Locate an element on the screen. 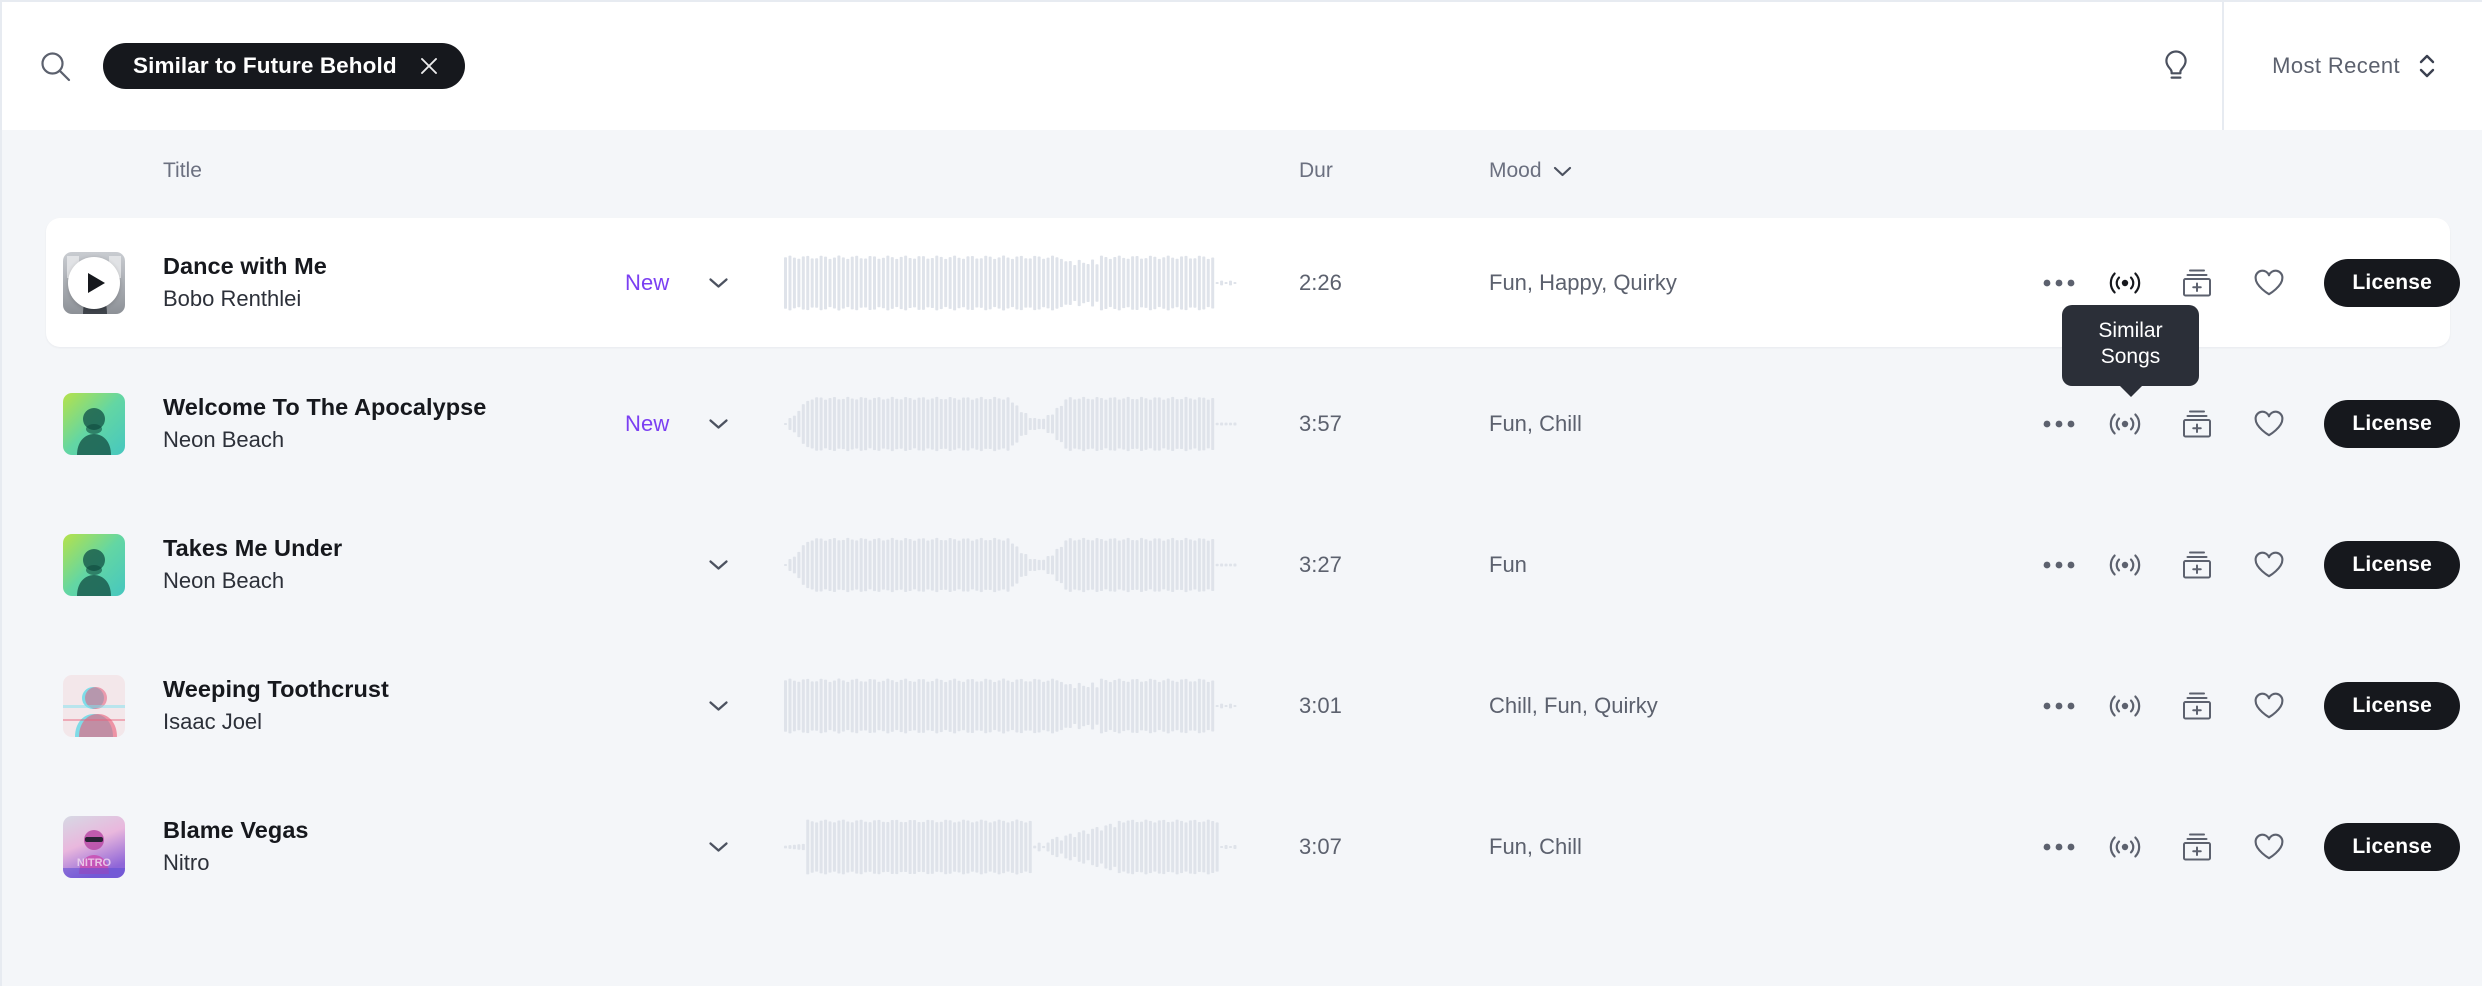 The width and height of the screenshot is (2482, 986). table-row: NITRO Blame Vegas Nitro 3:07 Fun, Chill is located at coordinates (1242, 846).